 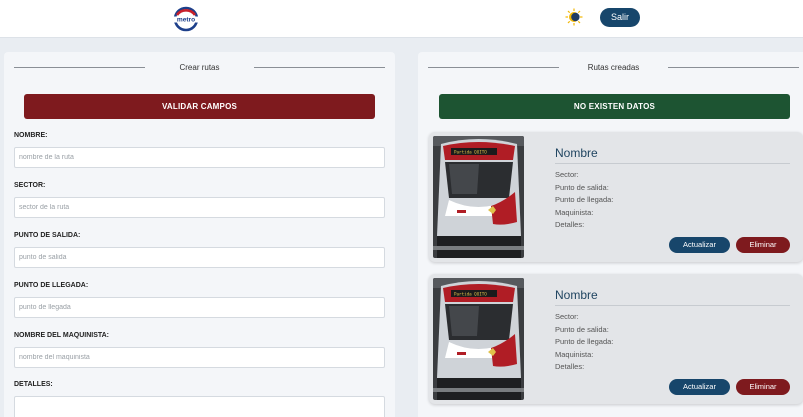 I want to click on arrival-input, so click(x=199, y=307).